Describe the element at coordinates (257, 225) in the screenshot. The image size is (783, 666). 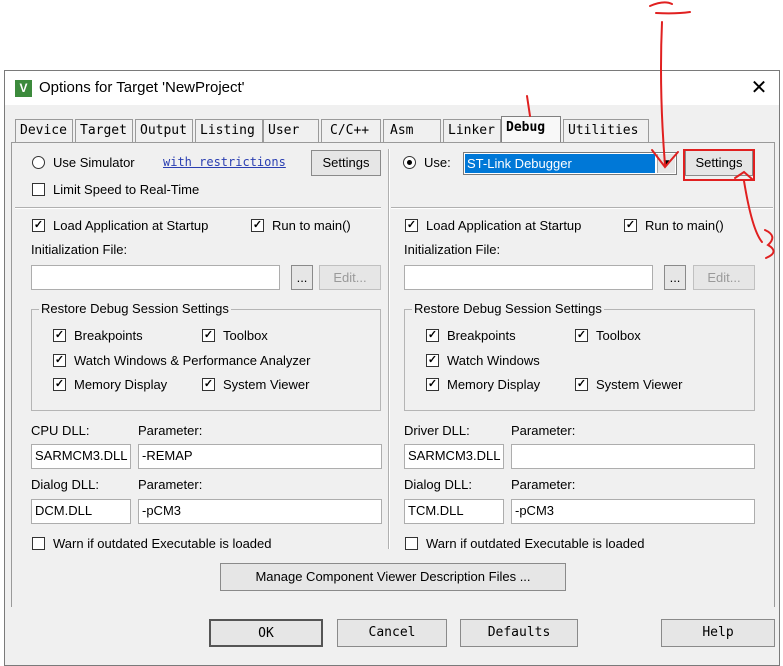
I see `run-to-main-checkbox: ✓` at that location.